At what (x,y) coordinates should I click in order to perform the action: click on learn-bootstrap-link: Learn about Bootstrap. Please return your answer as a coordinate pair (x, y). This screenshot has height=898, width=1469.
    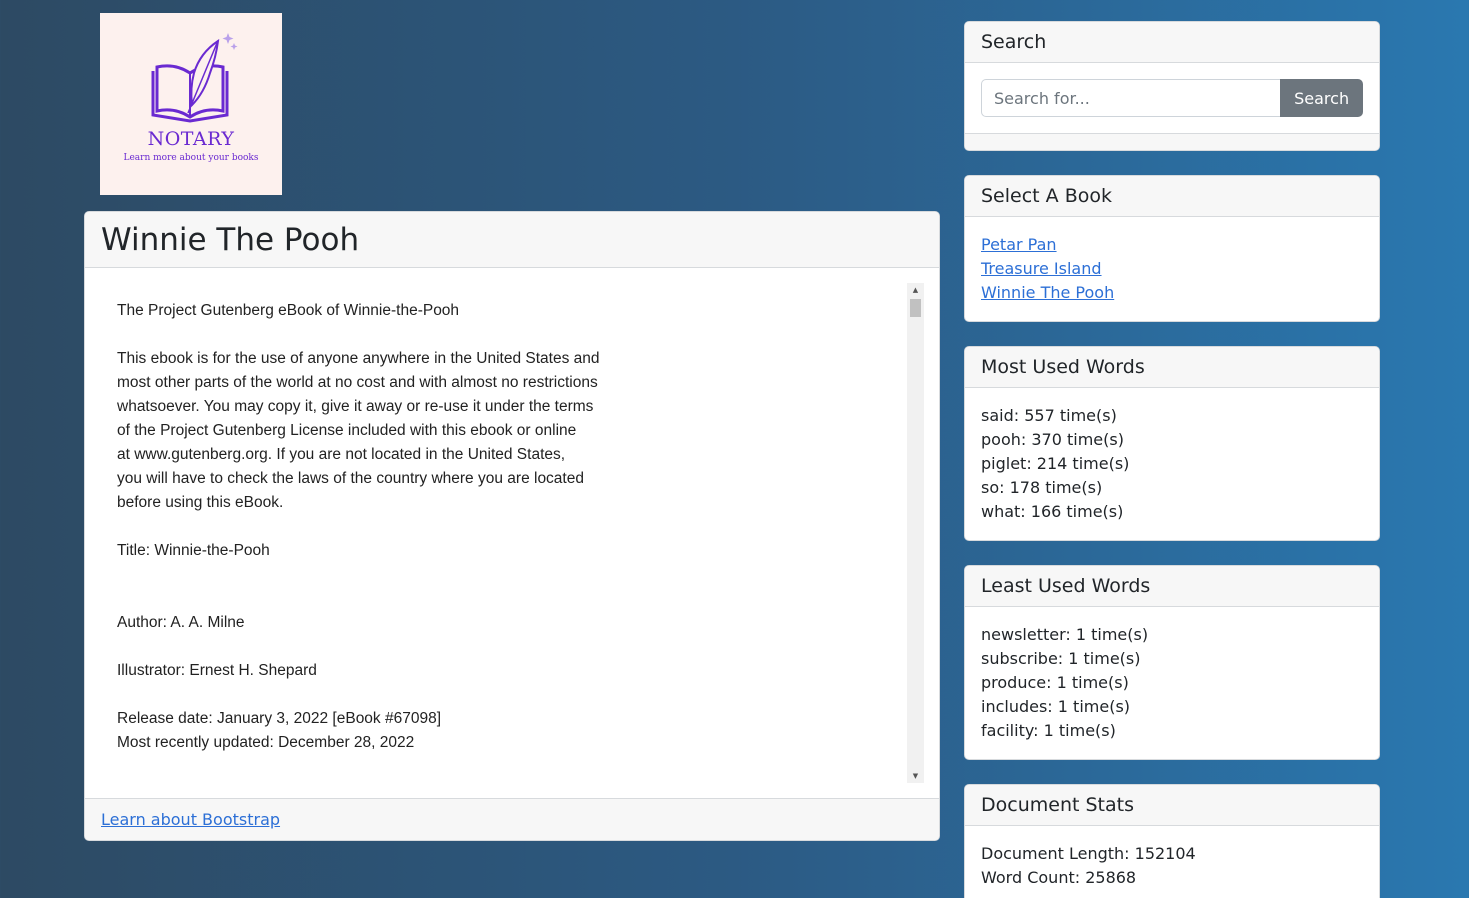
    Looking at the image, I should click on (190, 819).